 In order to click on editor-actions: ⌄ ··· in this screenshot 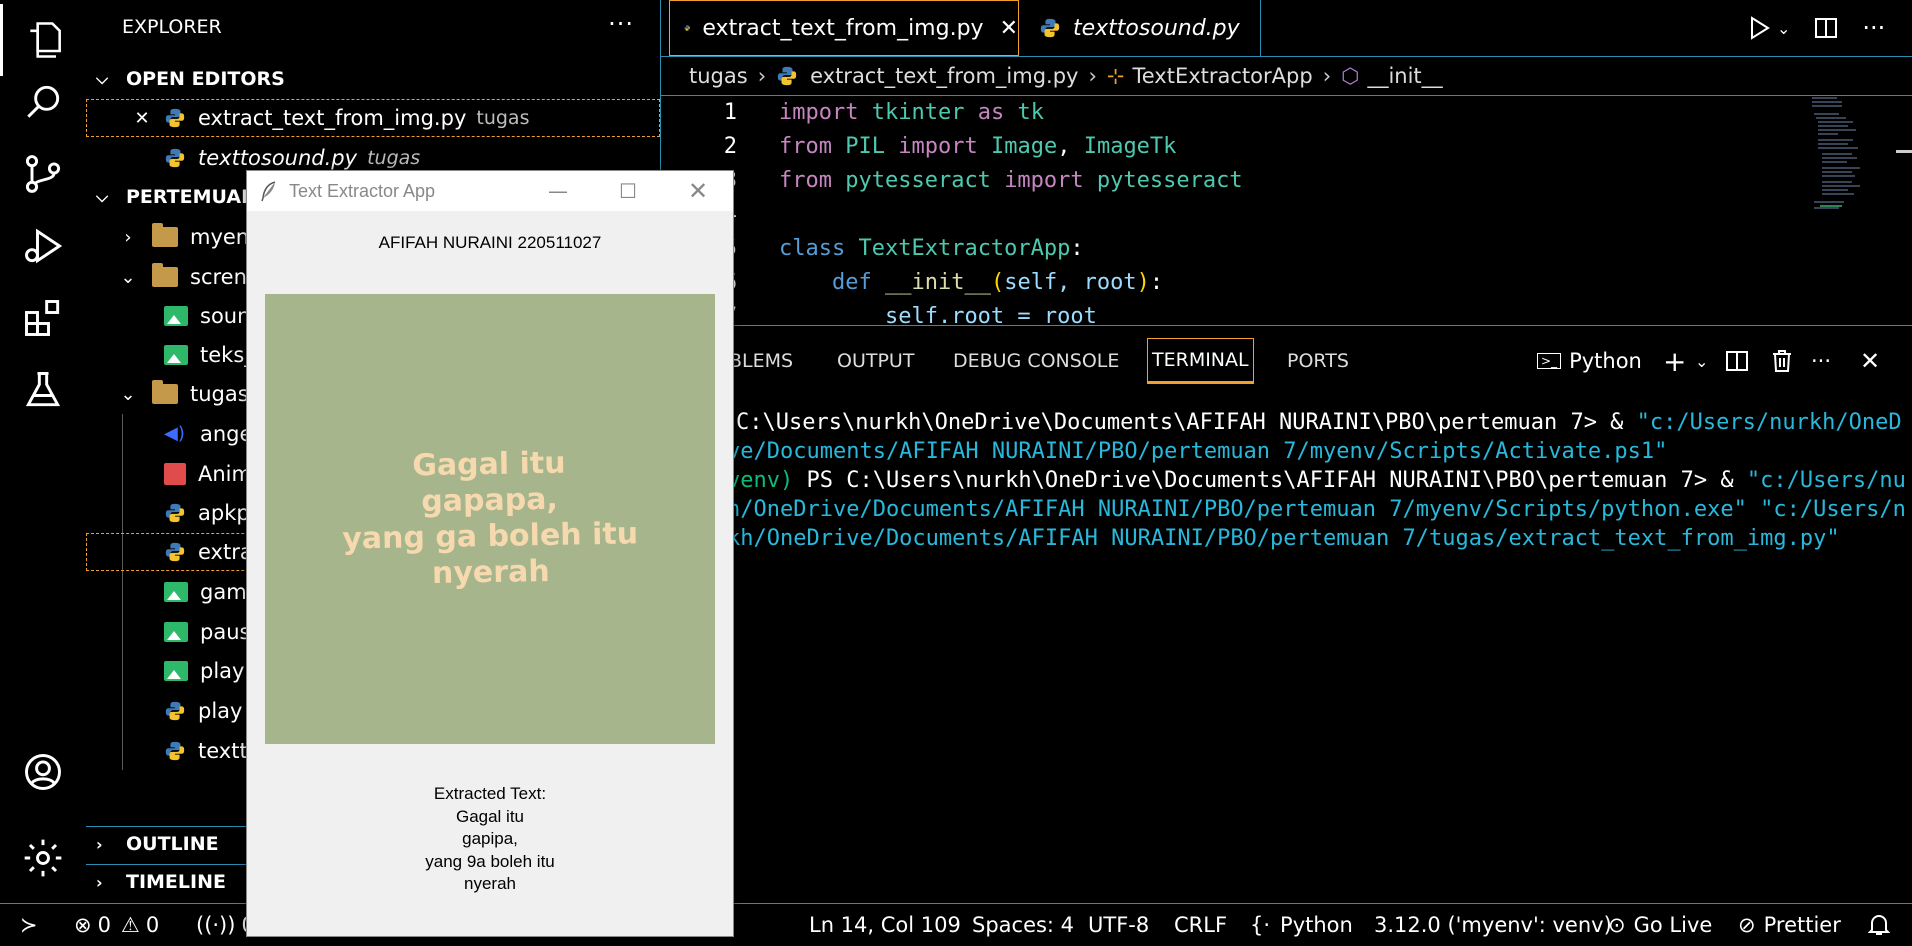, I will do `click(1817, 28)`.